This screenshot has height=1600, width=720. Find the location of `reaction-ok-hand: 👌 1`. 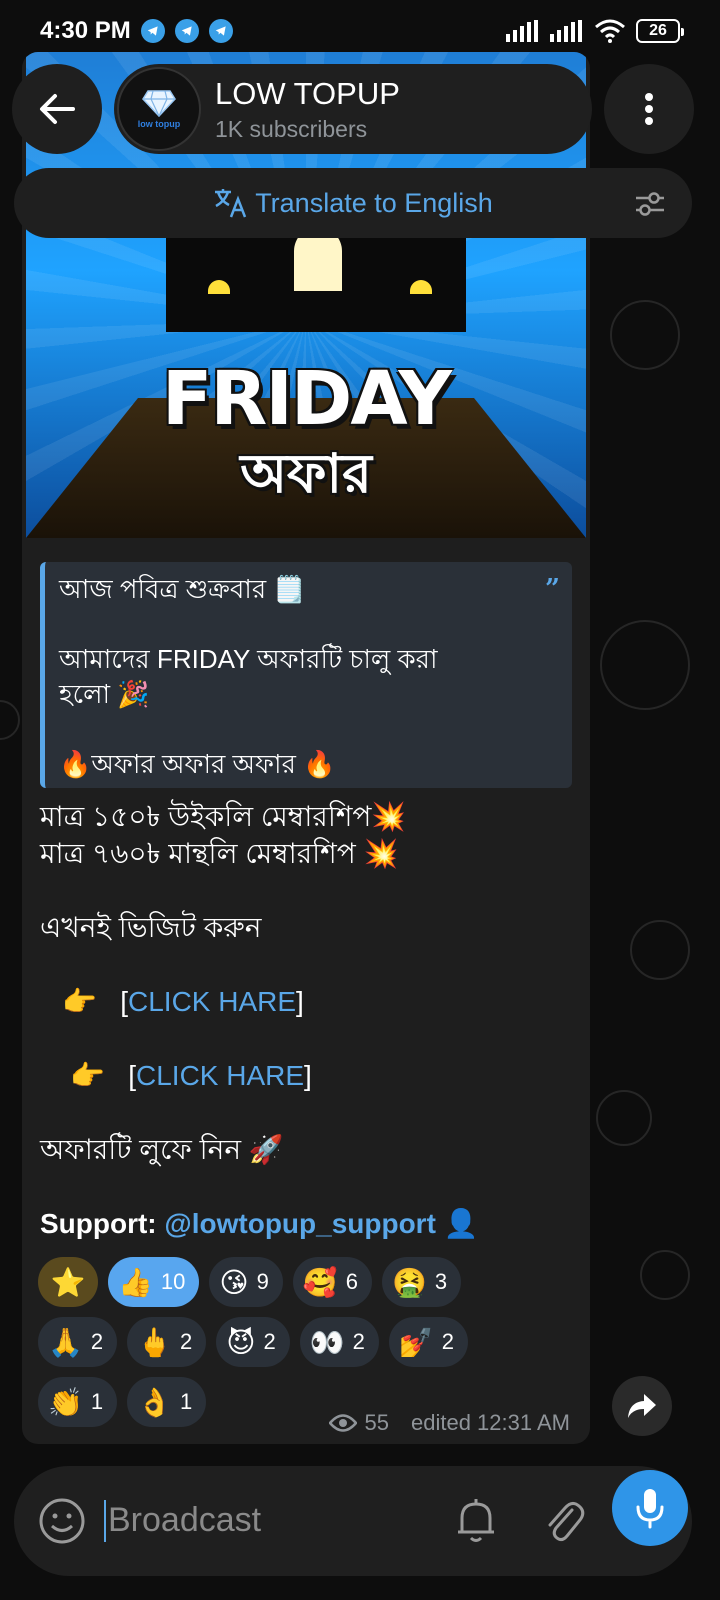

reaction-ok-hand: 👌 1 is located at coordinates (167, 1402).